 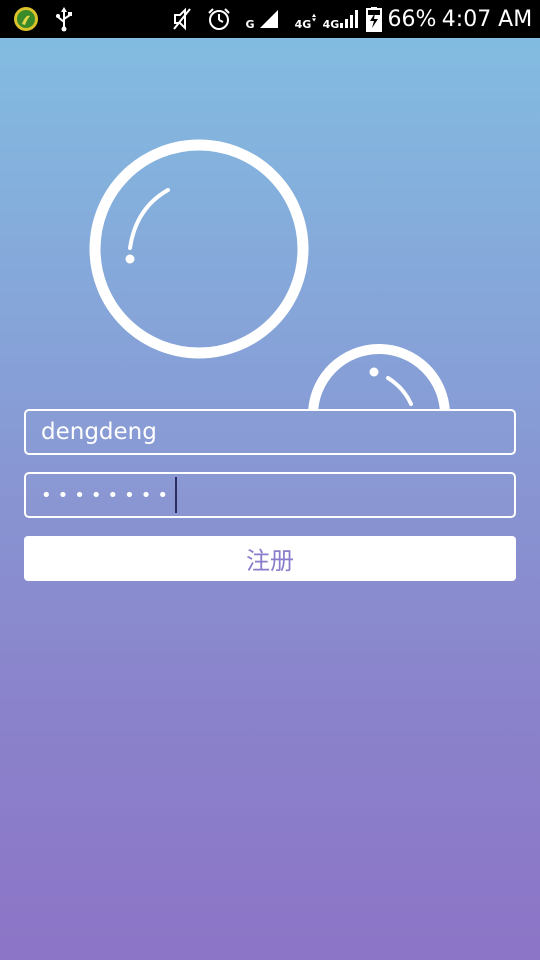 What do you see at coordinates (175, 495) in the screenshot?
I see `text-cursor` at bounding box center [175, 495].